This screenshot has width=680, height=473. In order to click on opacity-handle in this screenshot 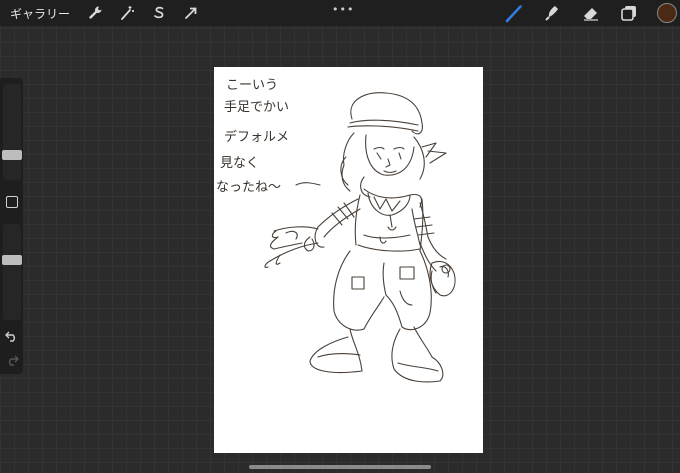, I will do `click(12, 260)`.